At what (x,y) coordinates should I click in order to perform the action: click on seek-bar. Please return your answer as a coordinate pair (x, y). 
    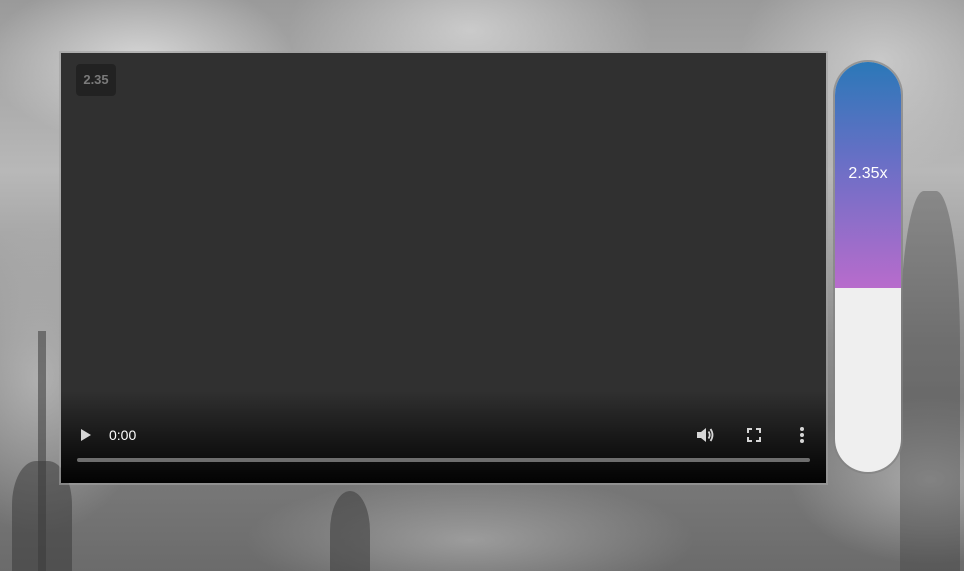
    Looking at the image, I should click on (443, 460).